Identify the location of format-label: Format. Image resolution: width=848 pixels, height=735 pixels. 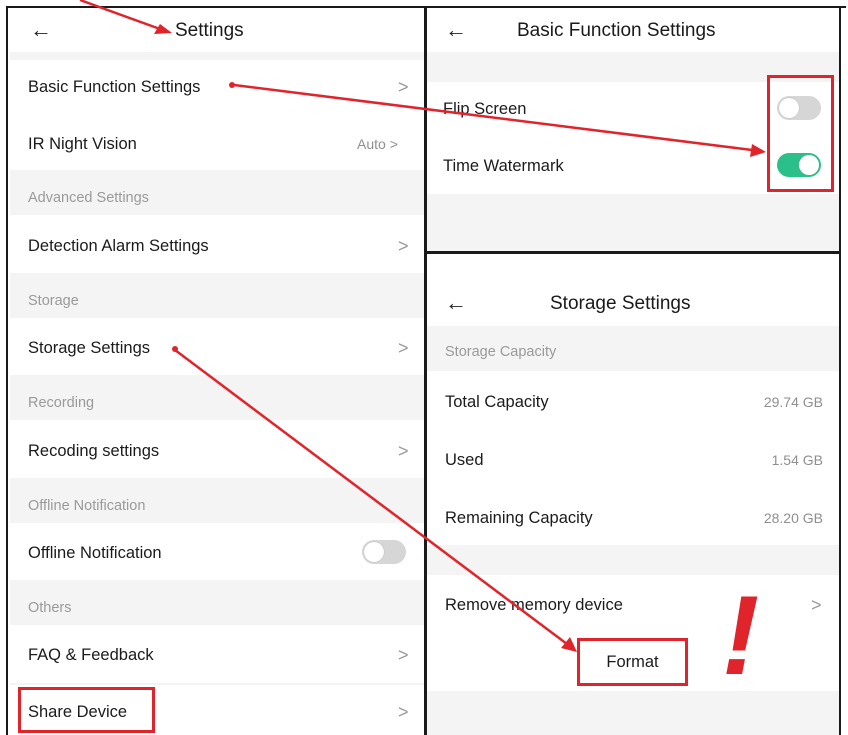
(632, 661).